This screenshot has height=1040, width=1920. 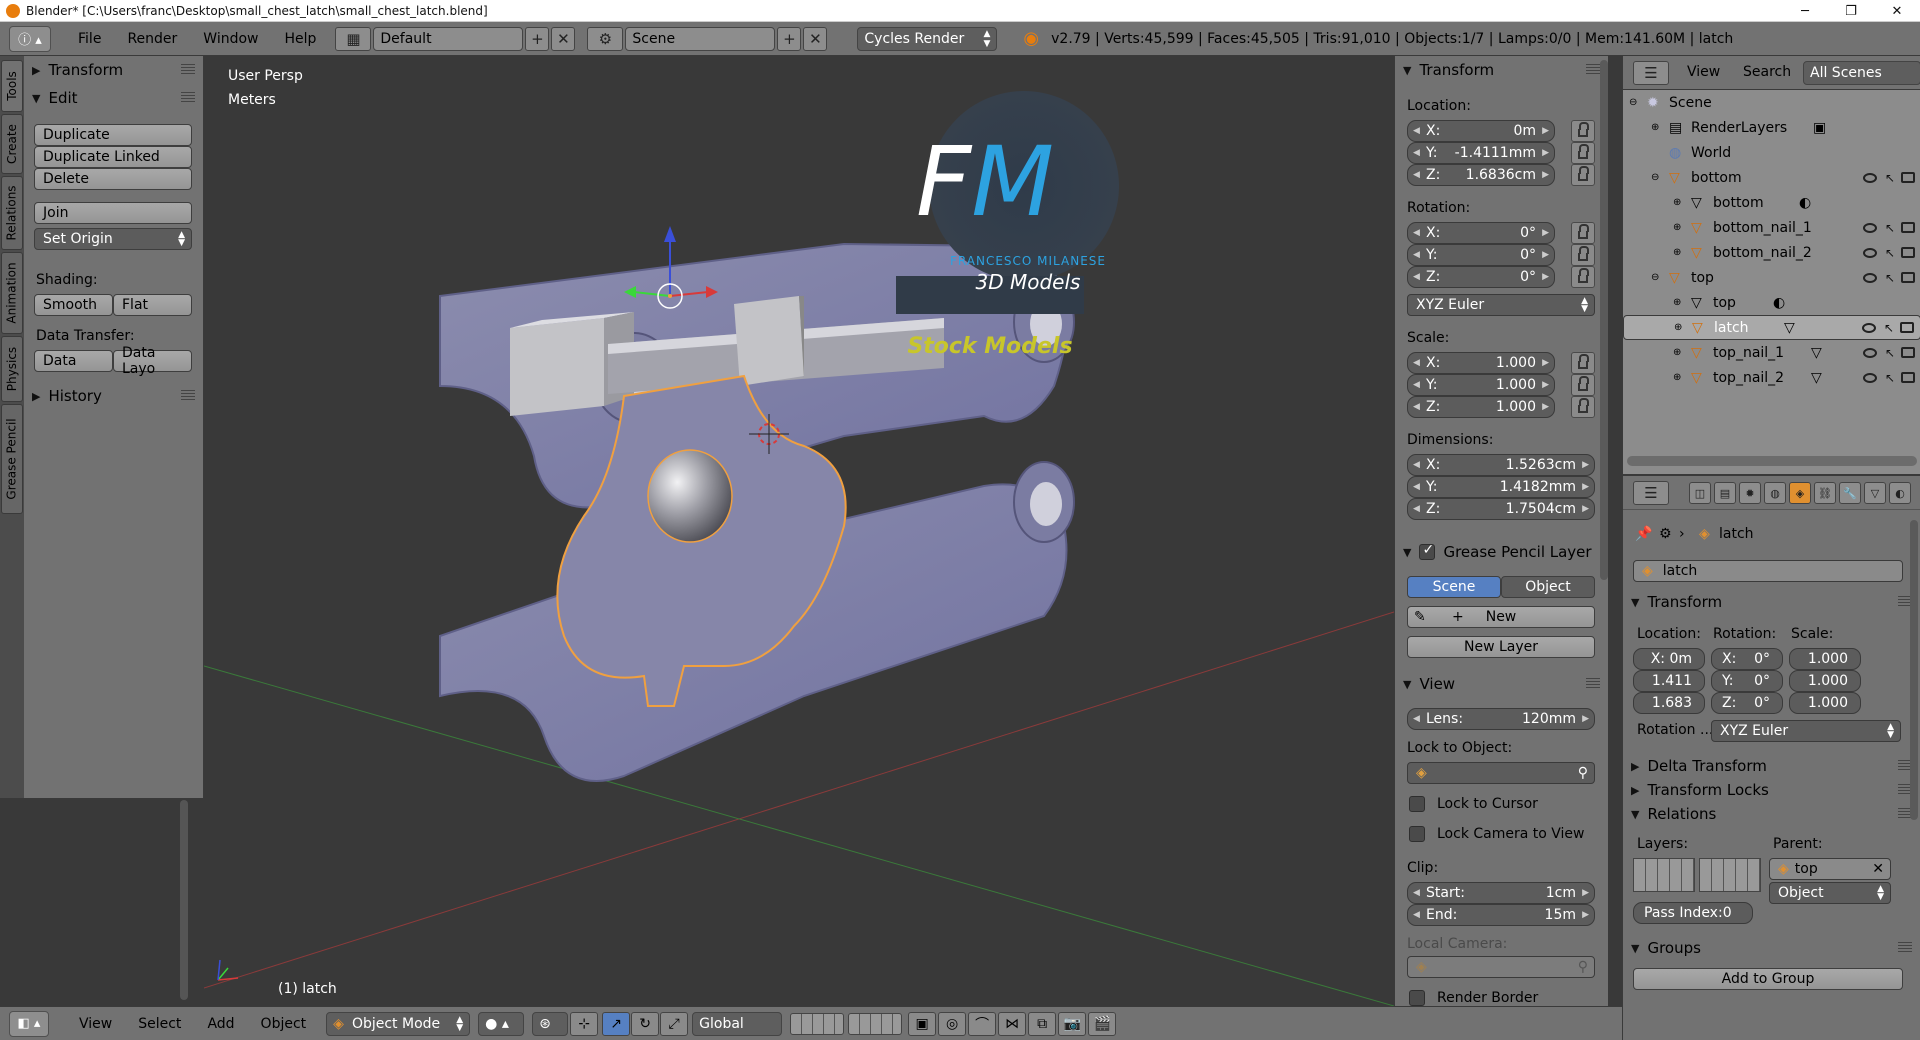 I want to click on outliner-item-bottom: ⊖ ▽ bottom ↖, so click(x=1771, y=177).